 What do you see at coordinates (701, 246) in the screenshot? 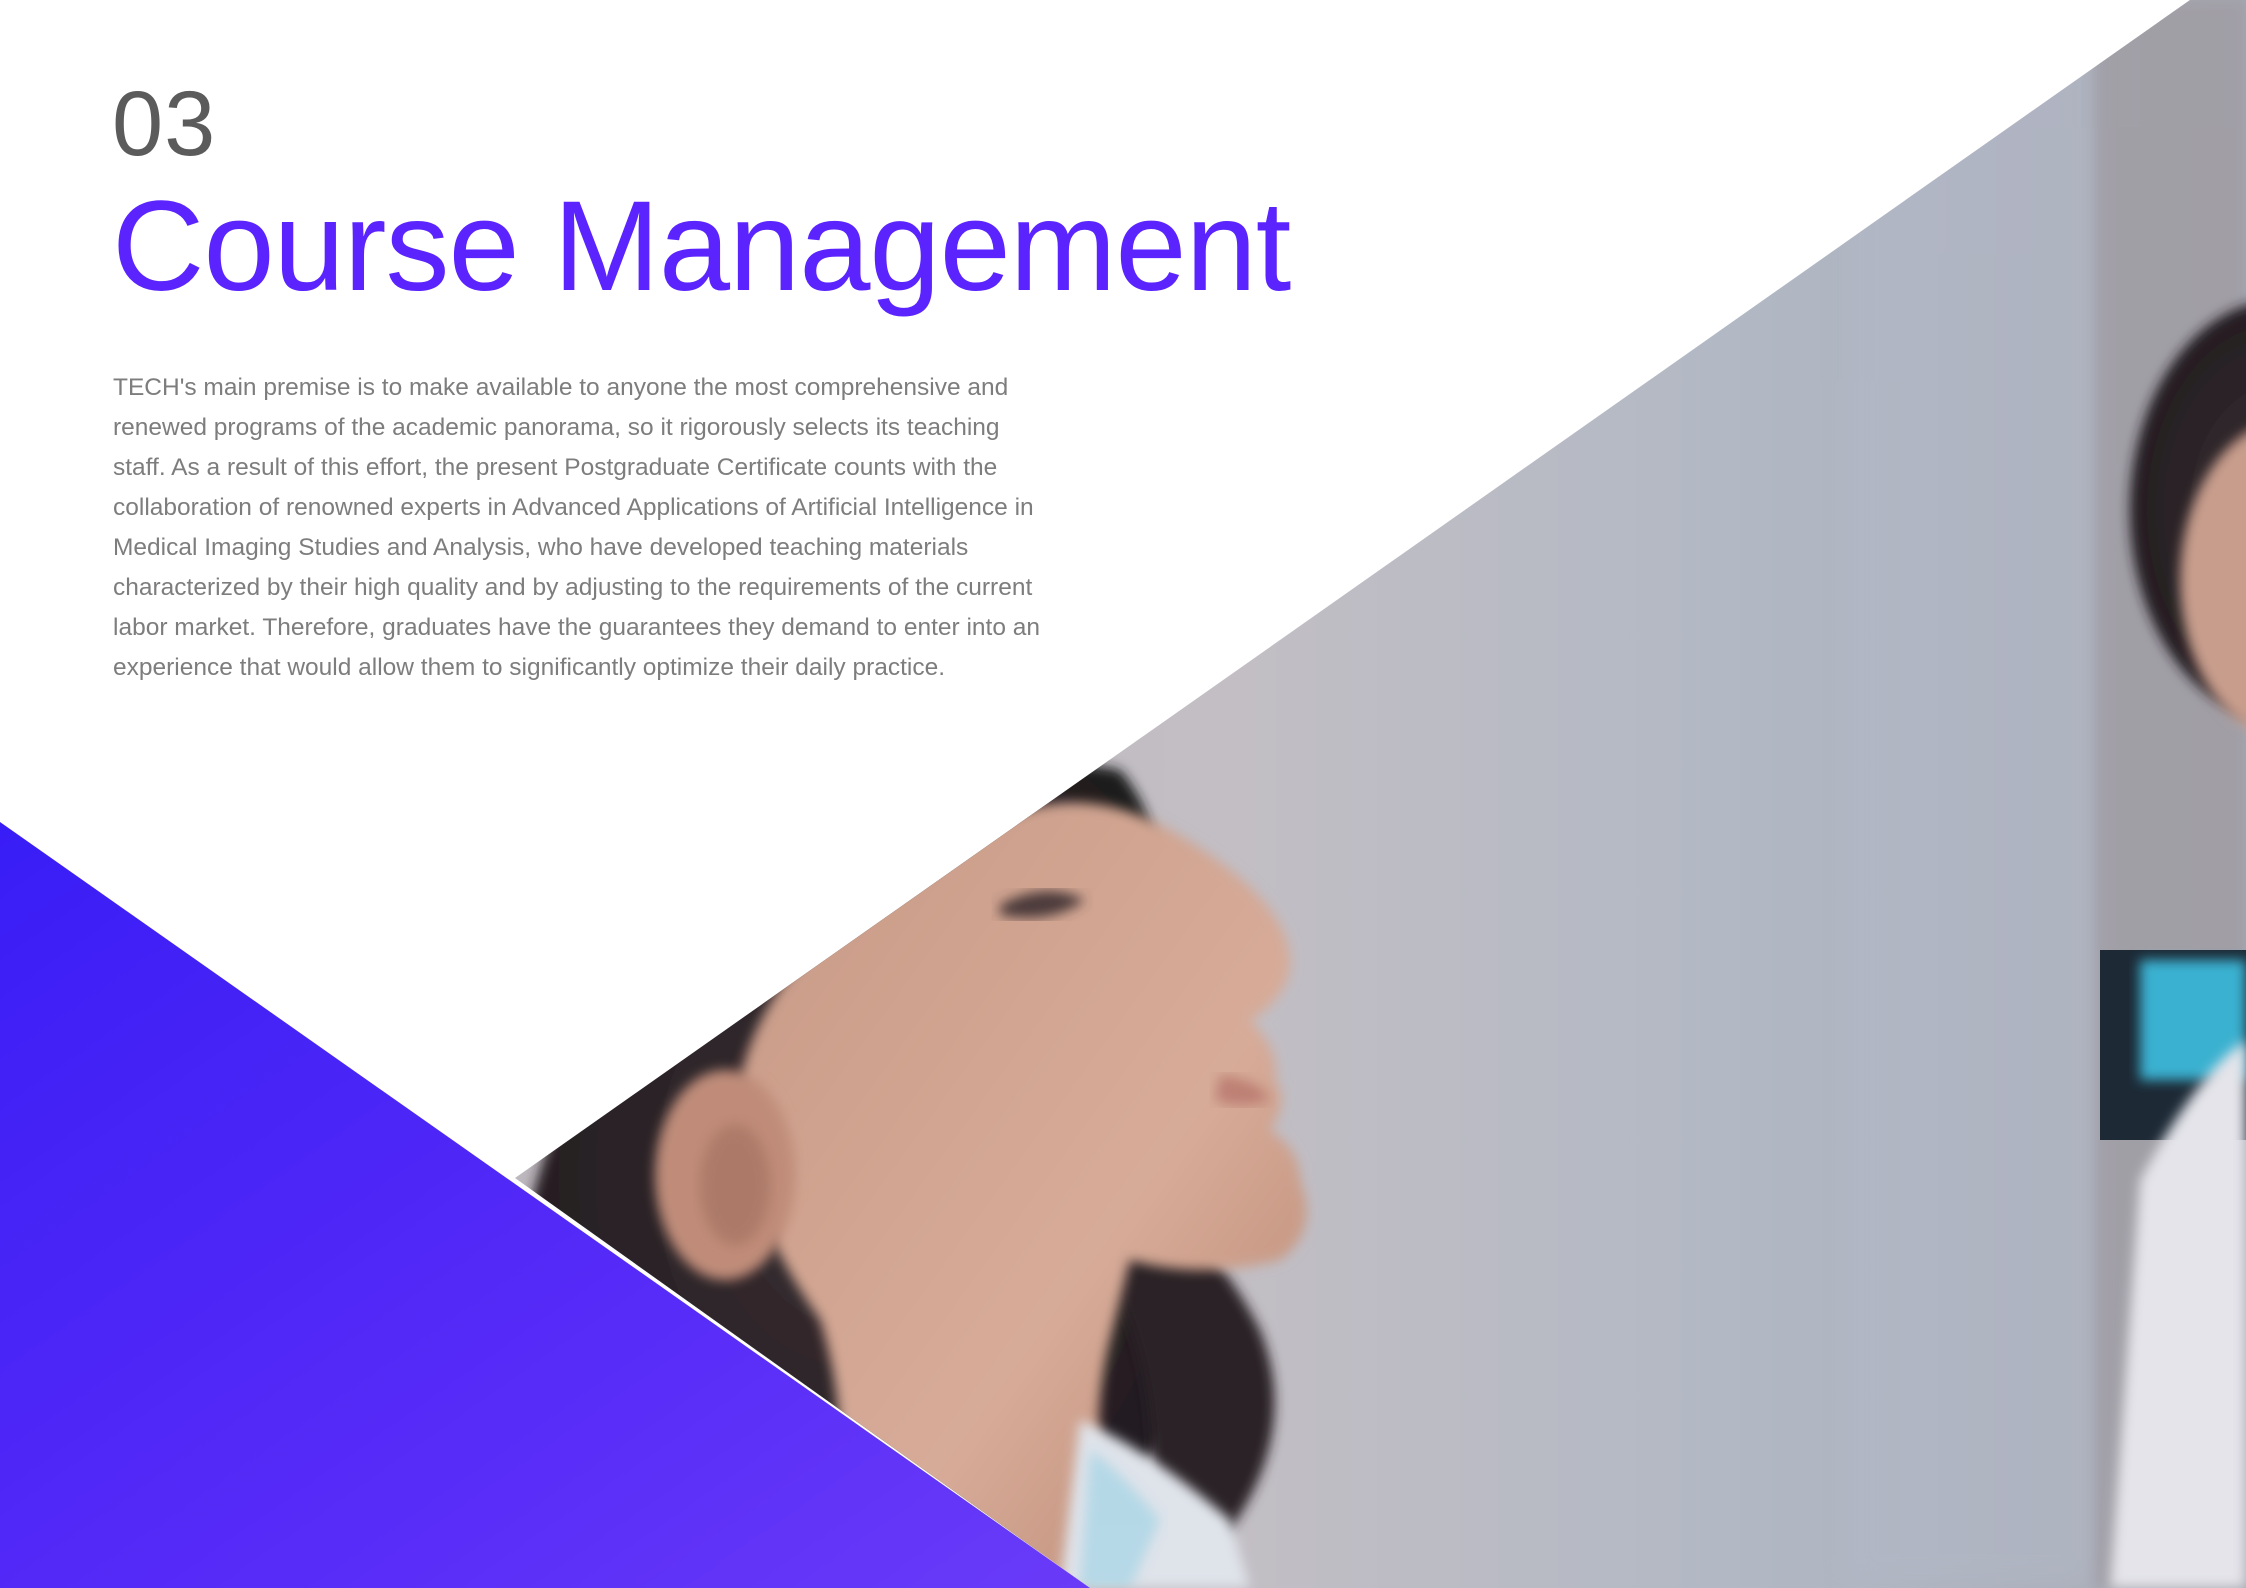
I see `page-title: Course Management` at bounding box center [701, 246].